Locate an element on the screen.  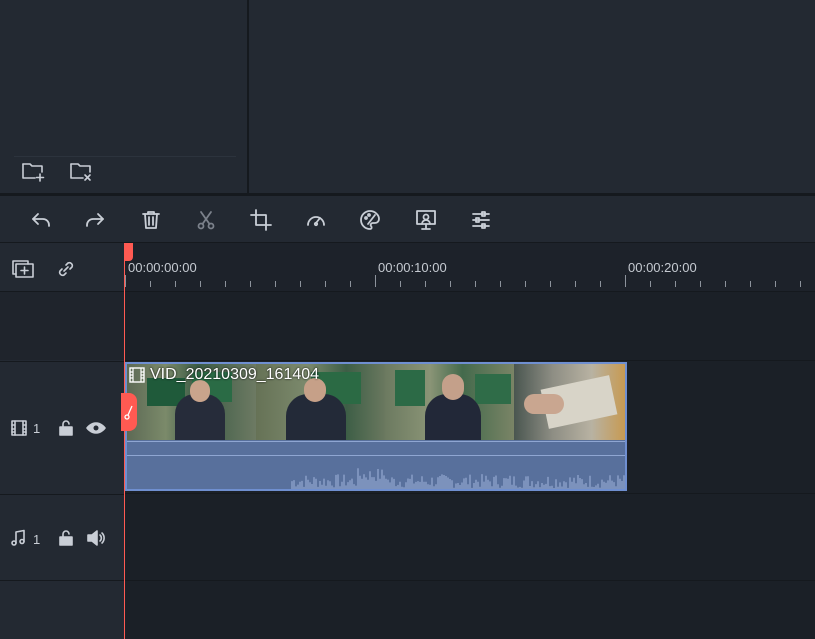
video-track-lock-button is located at coordinates (66, 428).